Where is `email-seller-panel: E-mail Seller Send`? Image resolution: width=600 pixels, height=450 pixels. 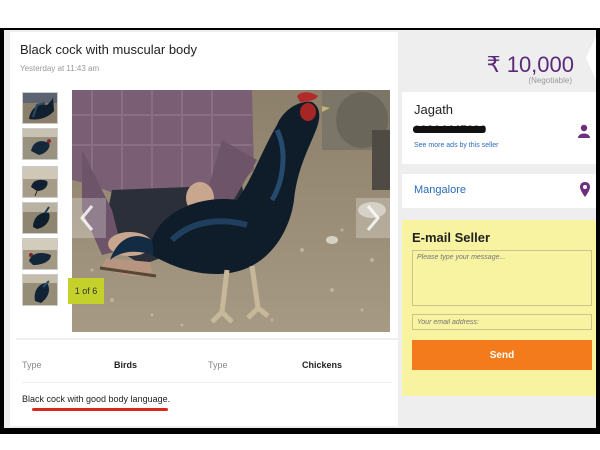 email-seller-panel: E-mail Seller Send is located at coordinates (499, 308).